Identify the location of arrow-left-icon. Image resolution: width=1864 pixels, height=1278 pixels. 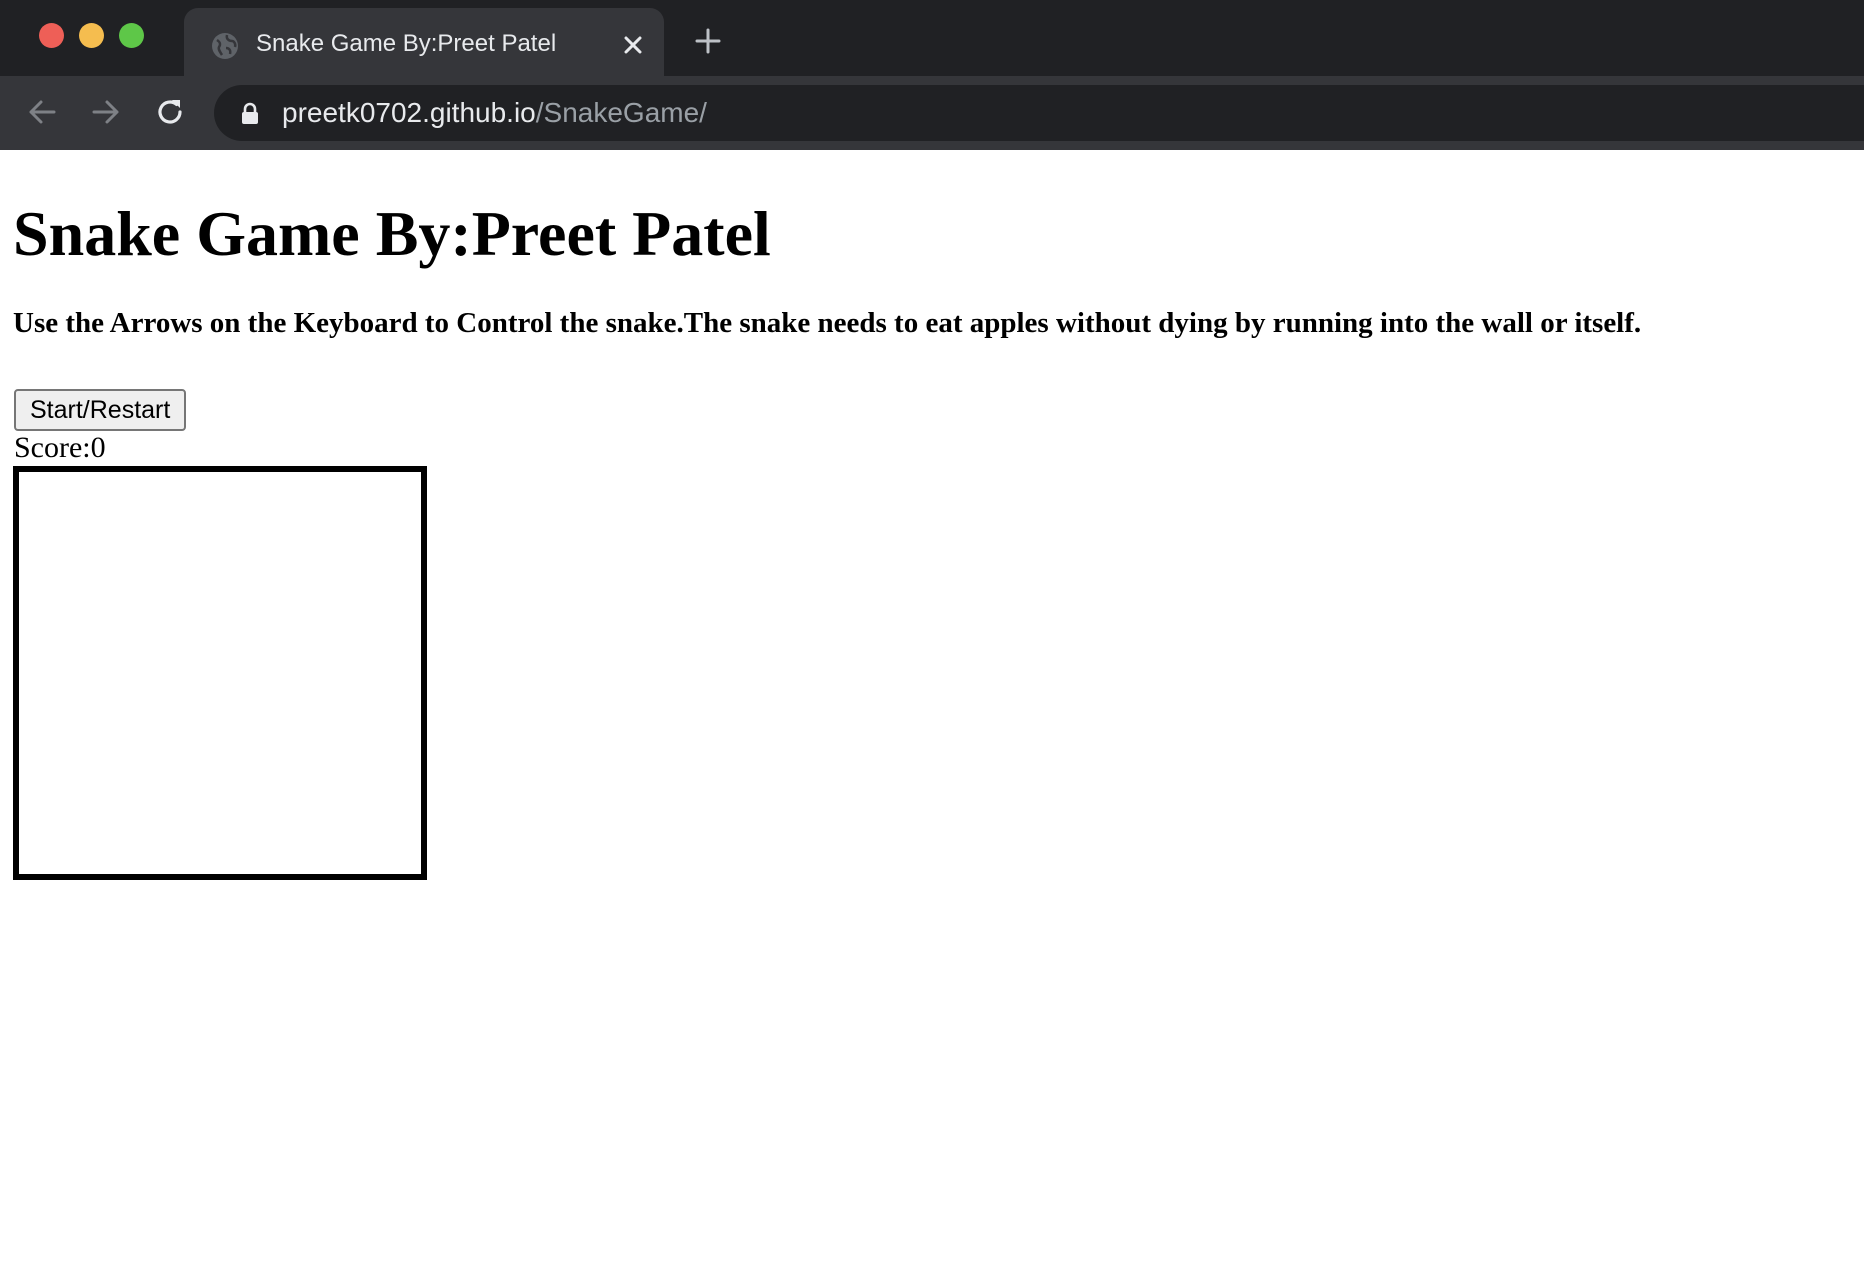
(42, 112).